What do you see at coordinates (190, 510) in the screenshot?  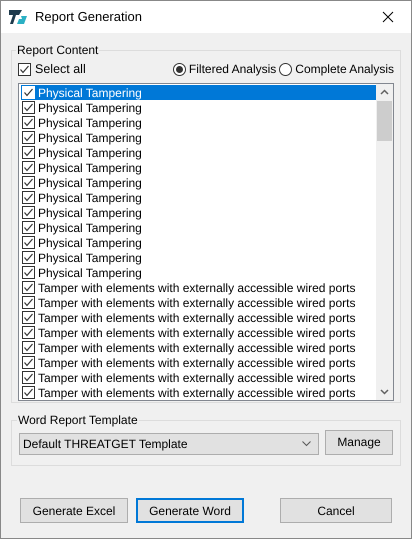 I see `dialog-button: Generate Word` at bounding box center [190, 510].